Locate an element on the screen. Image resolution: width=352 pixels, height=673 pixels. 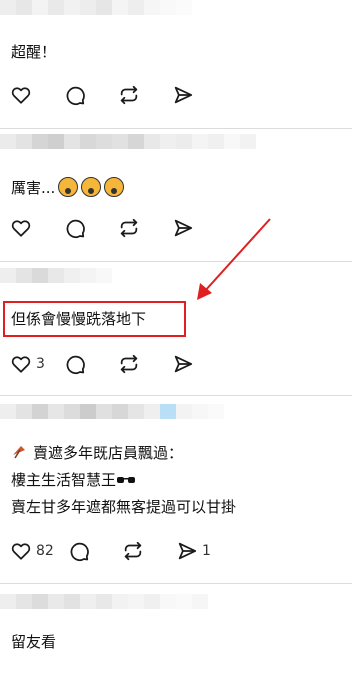
post-text-line: 賣遮多年既店員飄過： is located at coordinates (97, 453).